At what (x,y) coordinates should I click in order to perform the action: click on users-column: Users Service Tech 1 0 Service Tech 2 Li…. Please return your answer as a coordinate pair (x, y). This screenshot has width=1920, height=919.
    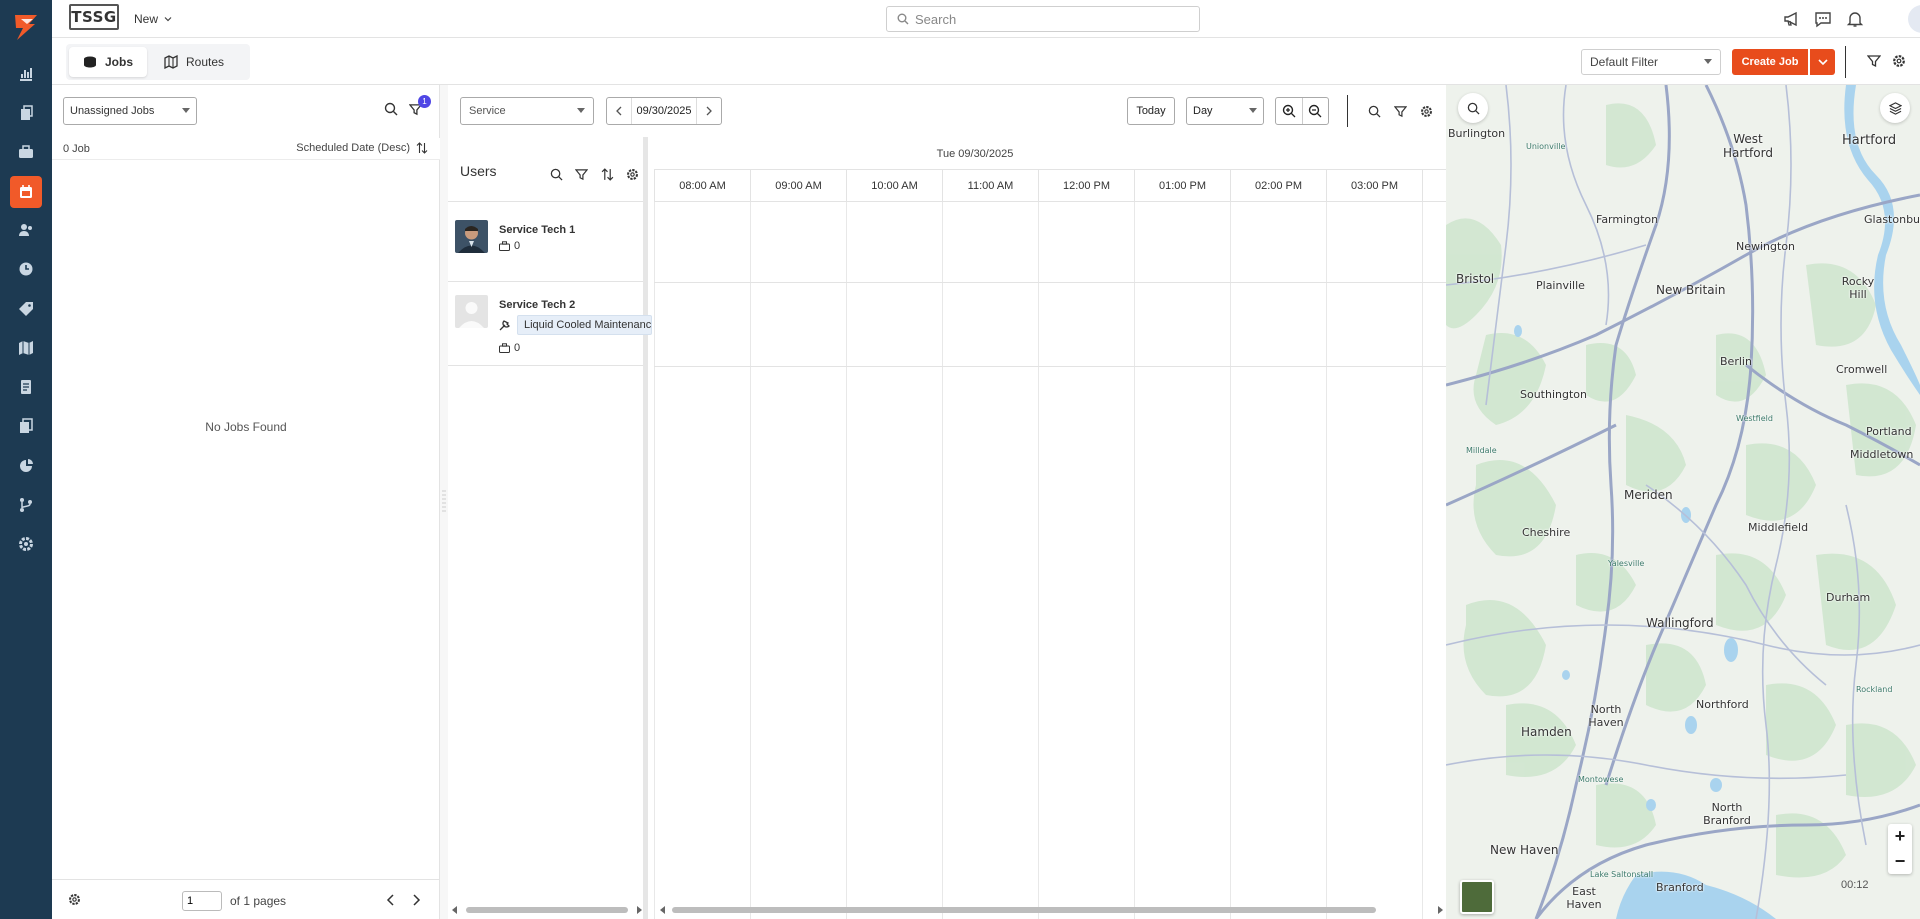
    Looking at the image, I should click on (550, 528).